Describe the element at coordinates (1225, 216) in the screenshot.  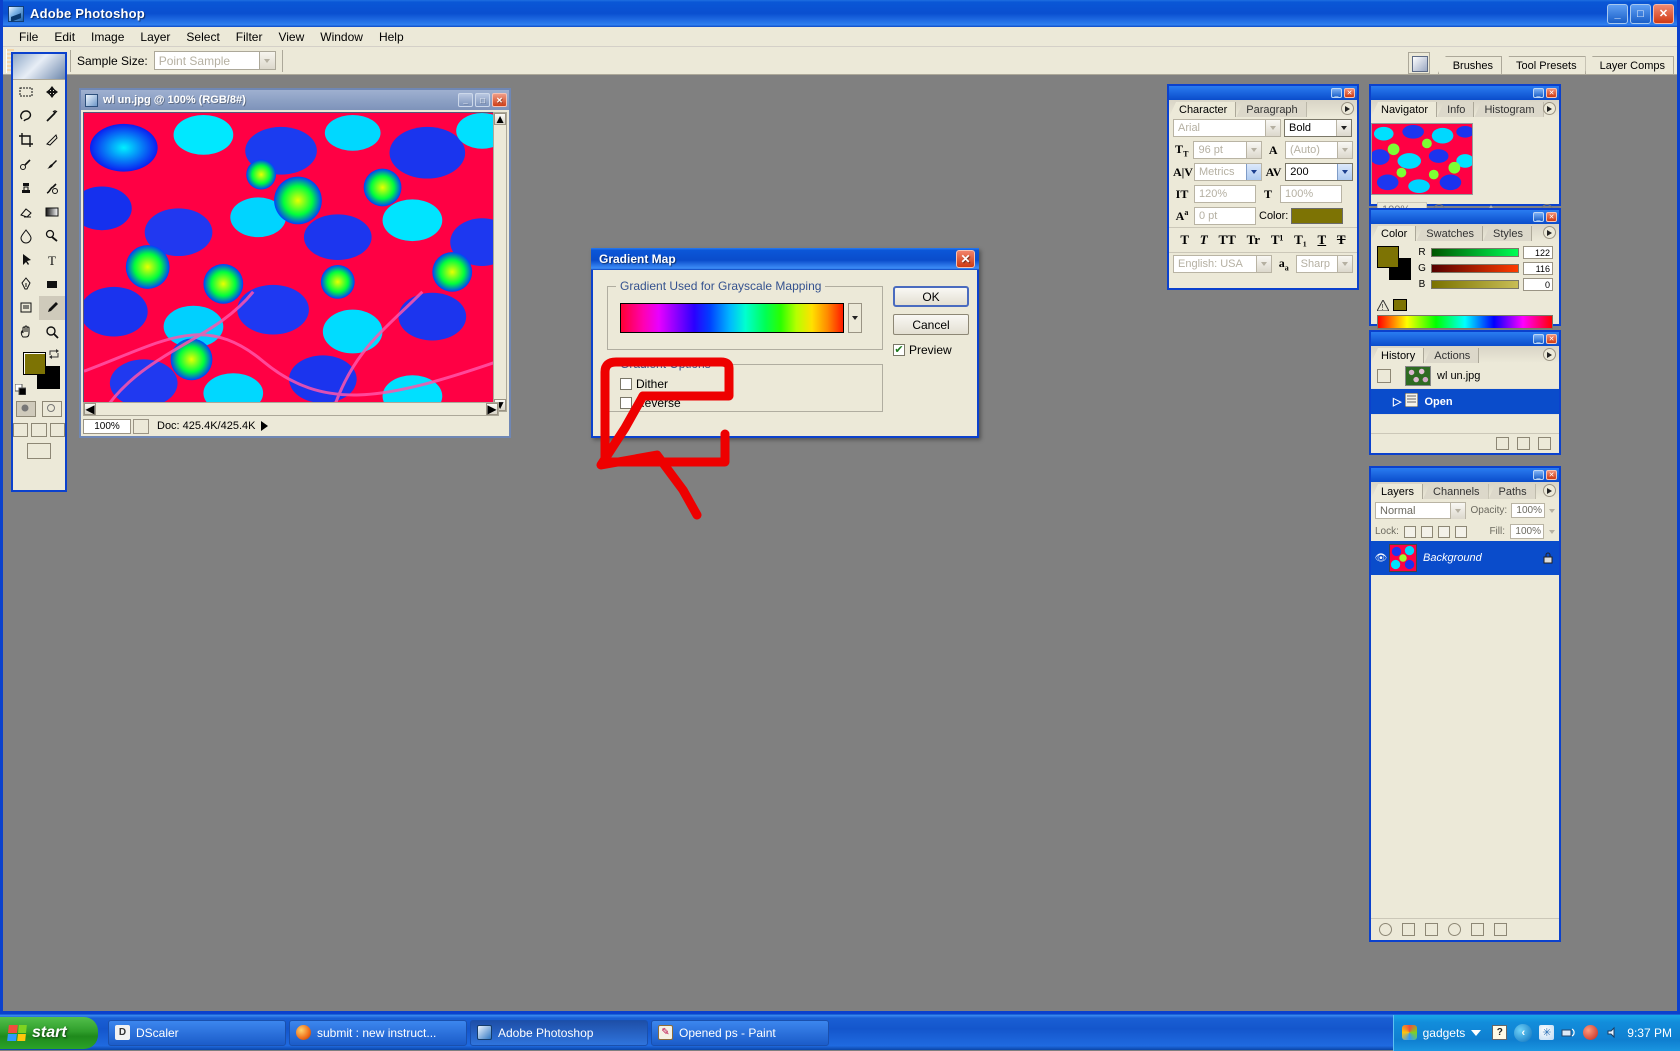
I see `baseline-shift-field: 0 pt` at that location.